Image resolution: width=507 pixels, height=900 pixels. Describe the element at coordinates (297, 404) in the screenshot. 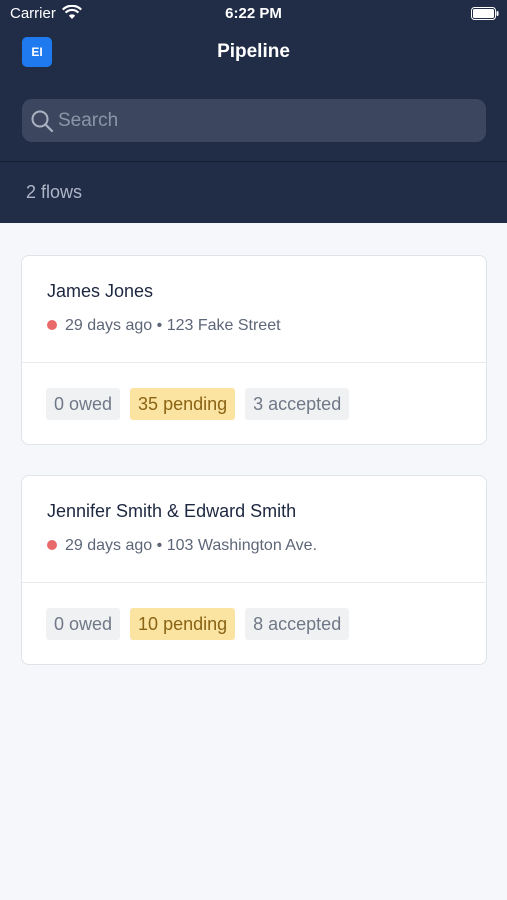

I see `accepted-badge: 3 accepted` at that location.